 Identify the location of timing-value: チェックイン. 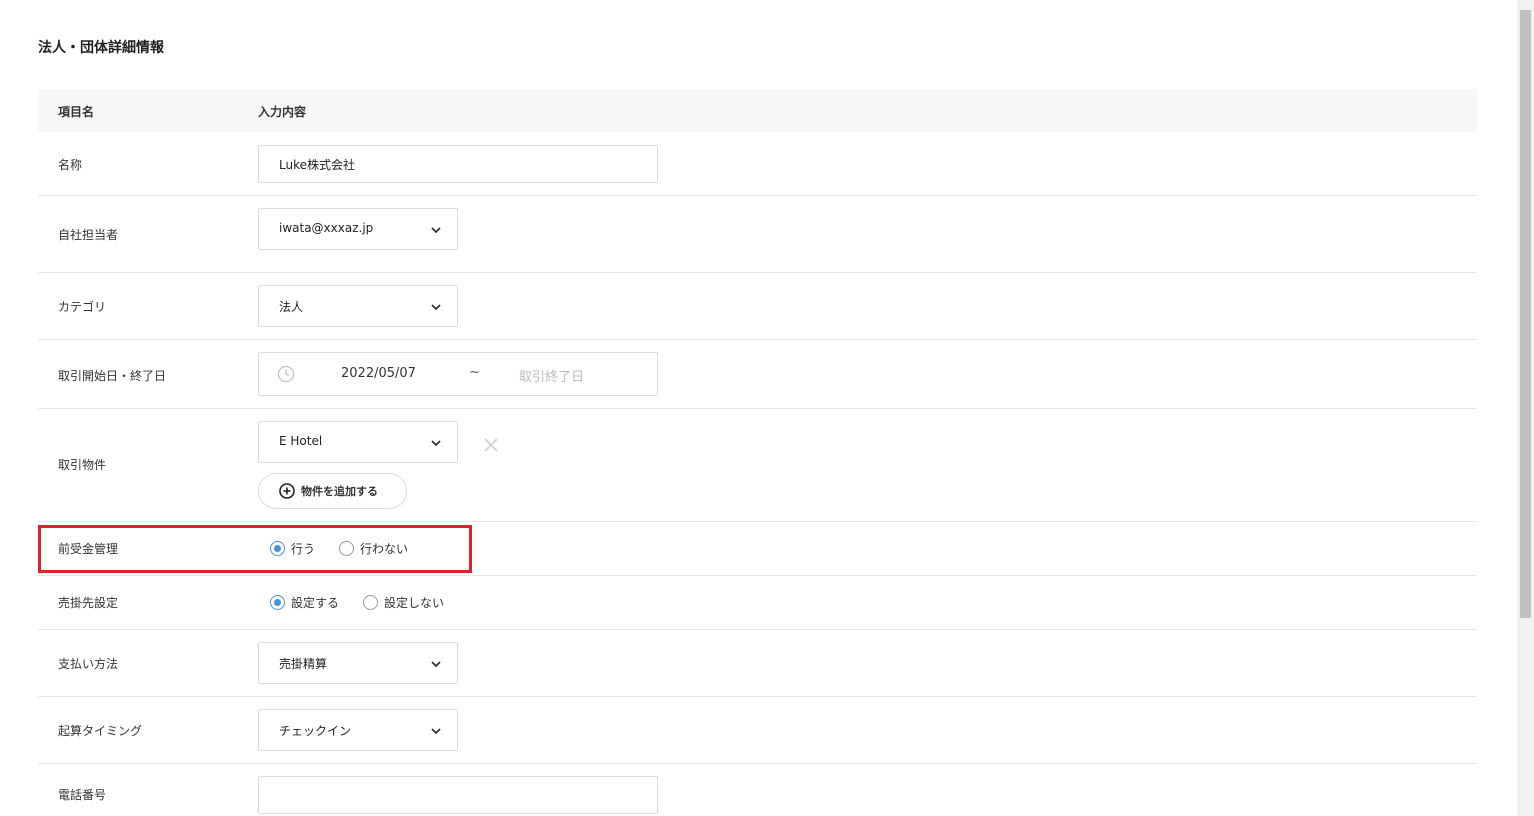
(315, 731).